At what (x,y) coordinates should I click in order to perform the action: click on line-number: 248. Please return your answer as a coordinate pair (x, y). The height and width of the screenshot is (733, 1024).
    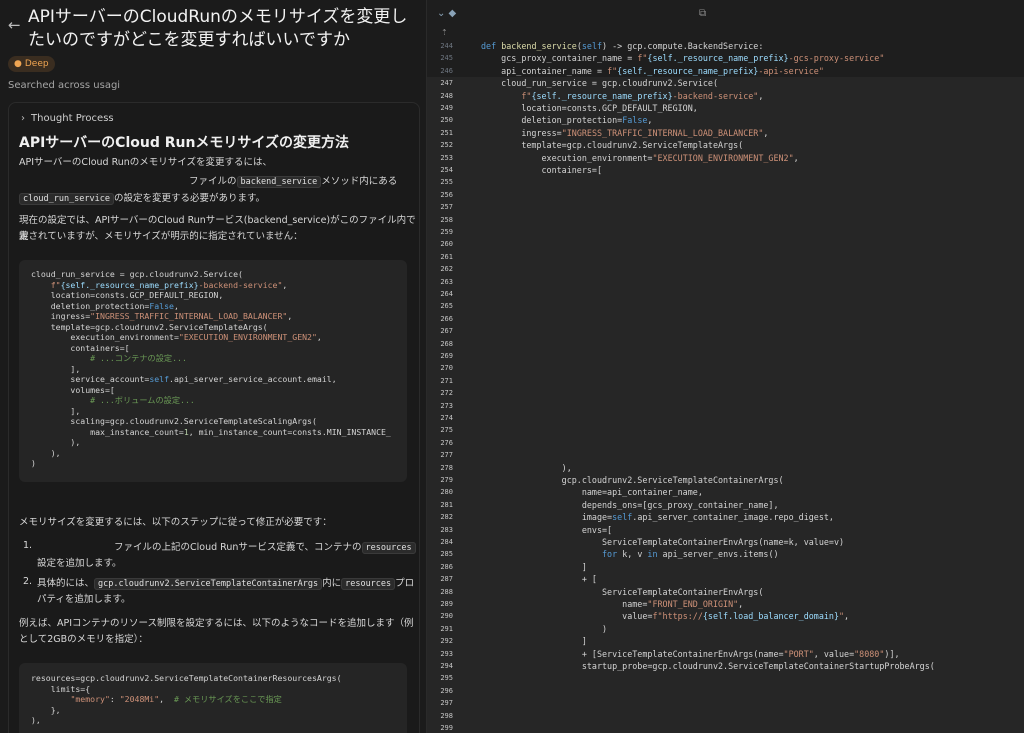
    Looking at the image, I should click on (446, 95).